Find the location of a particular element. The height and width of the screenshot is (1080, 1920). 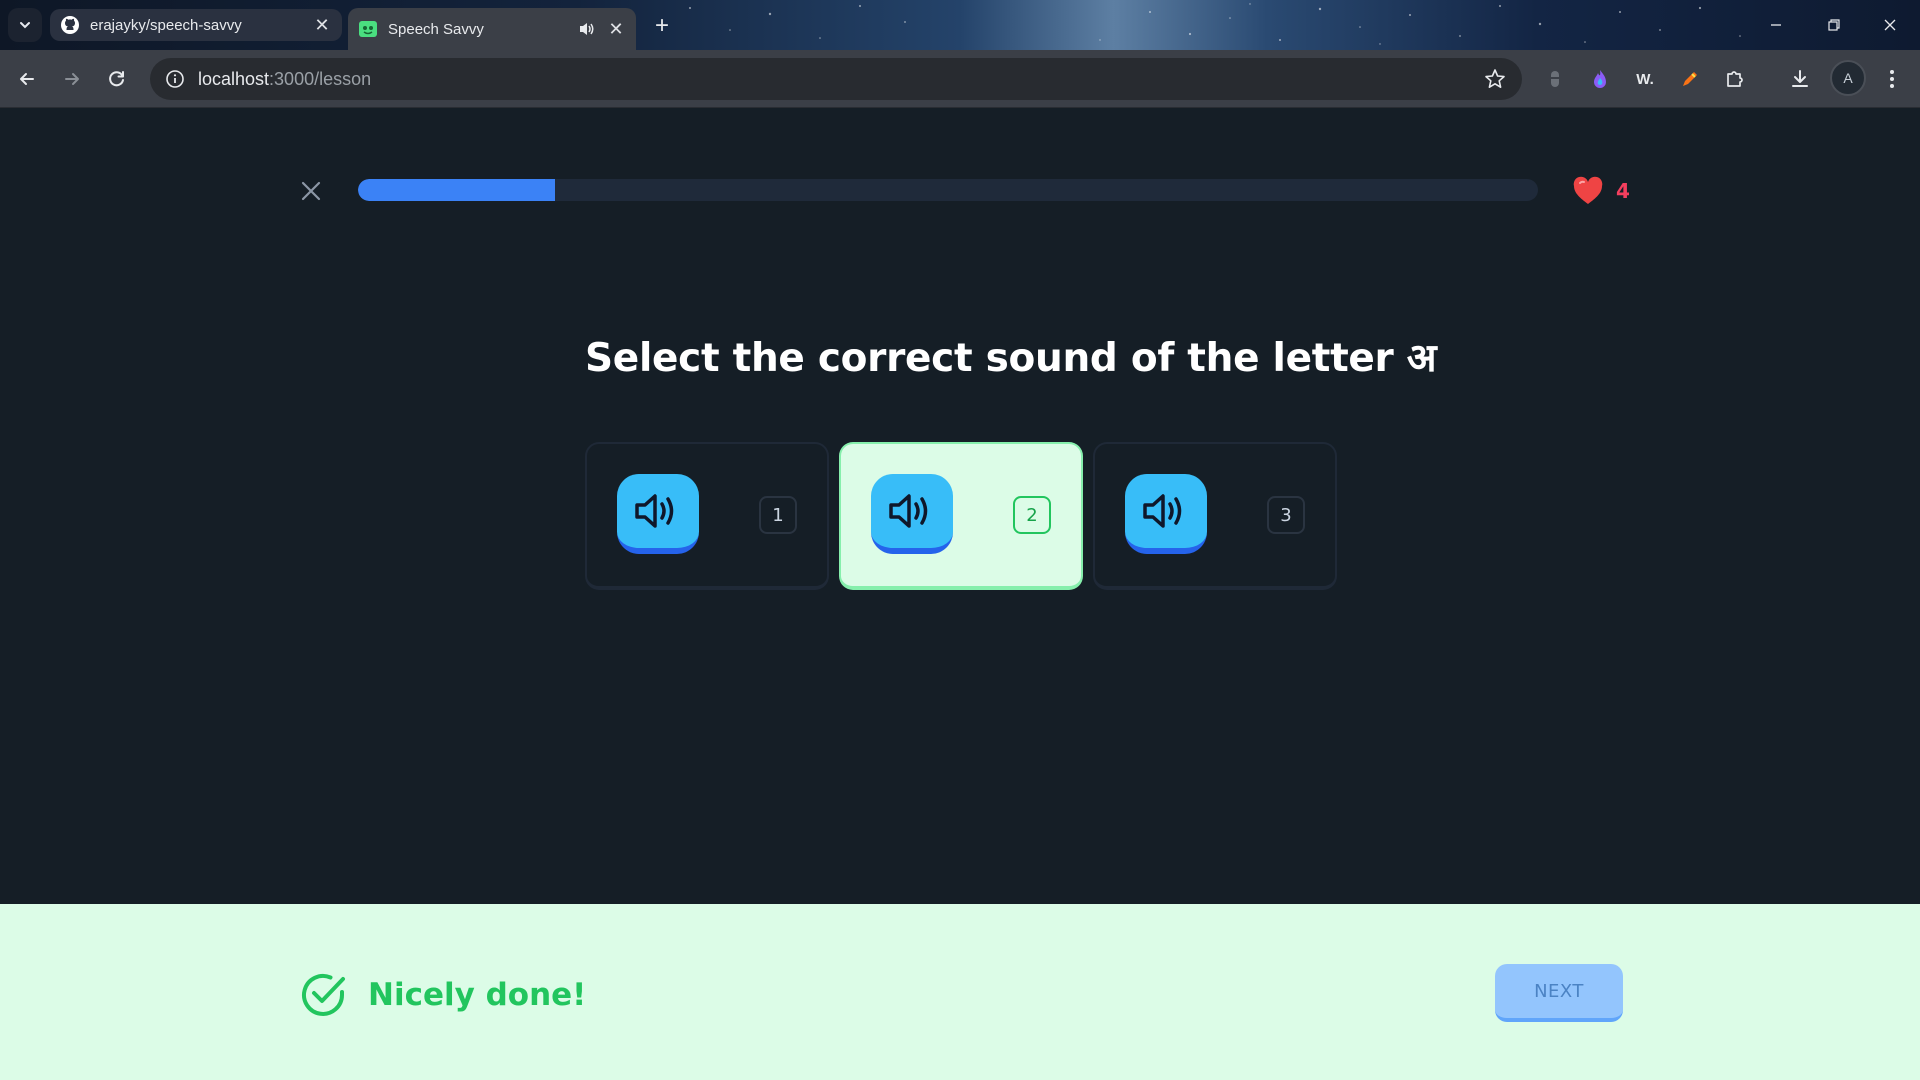

tab-title: Speech Savvy is located at coordinates (436, 29).